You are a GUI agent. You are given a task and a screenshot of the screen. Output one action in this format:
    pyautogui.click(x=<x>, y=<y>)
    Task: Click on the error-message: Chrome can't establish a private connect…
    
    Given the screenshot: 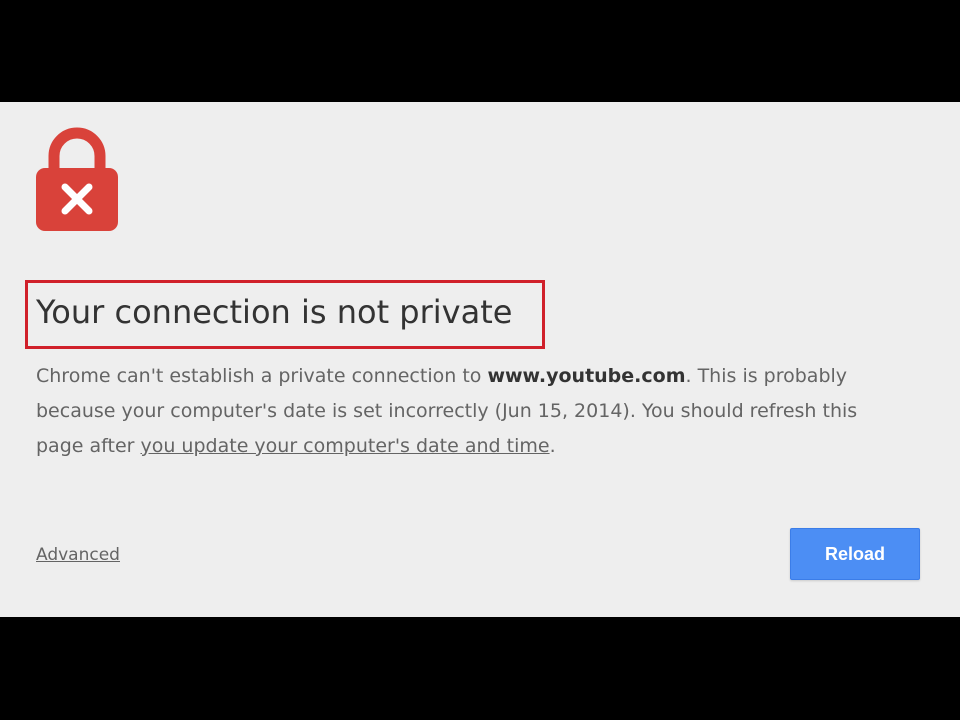 What is the action you would take?
    pyautogui.click(x=461, y=411)
    